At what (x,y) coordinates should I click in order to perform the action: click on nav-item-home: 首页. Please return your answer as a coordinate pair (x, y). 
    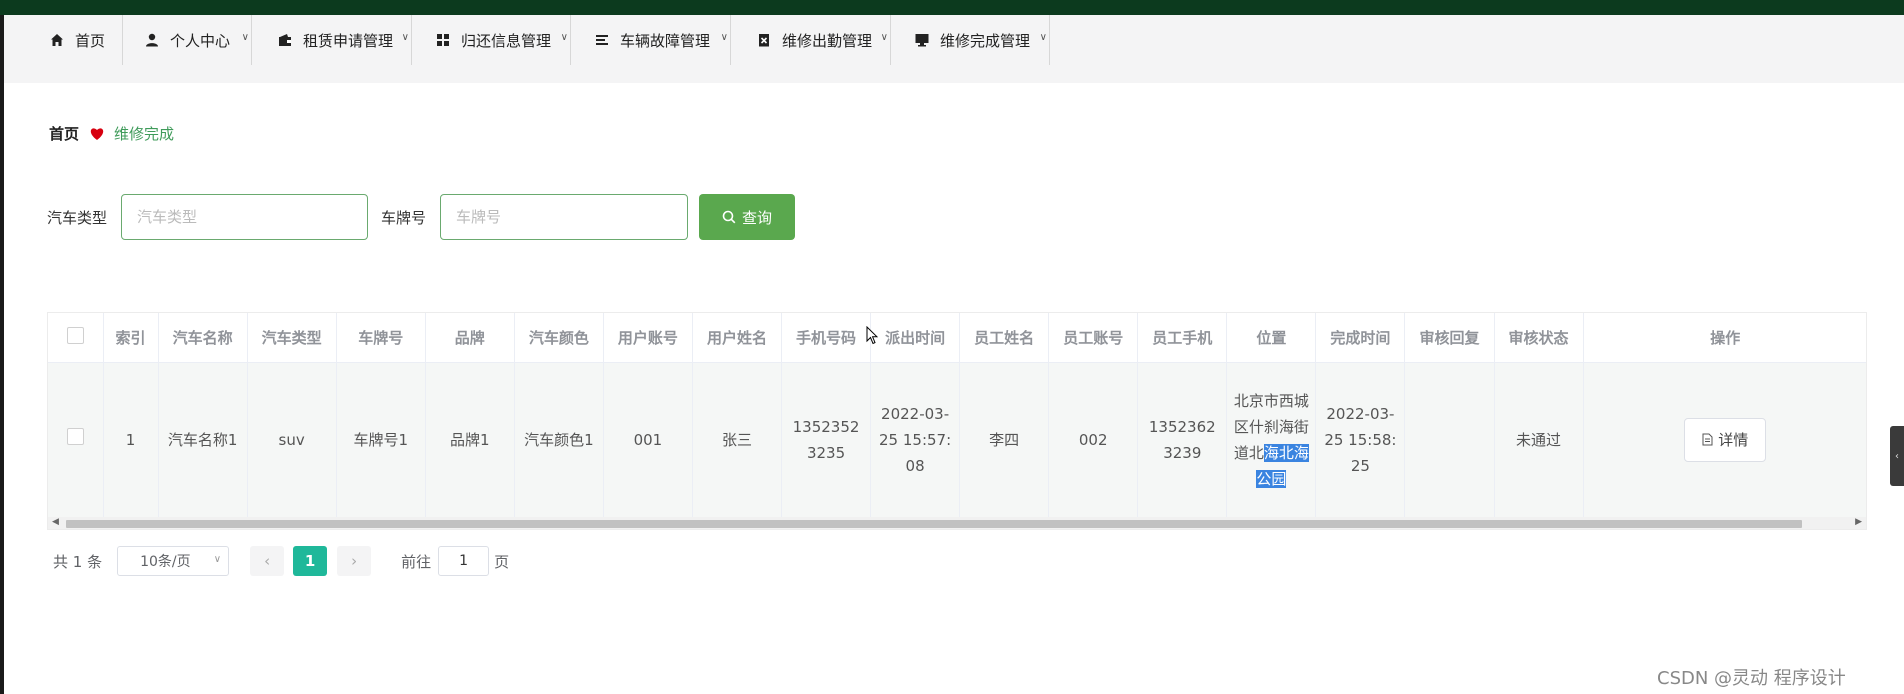
    Looking at the image, I should click on (63, 40).